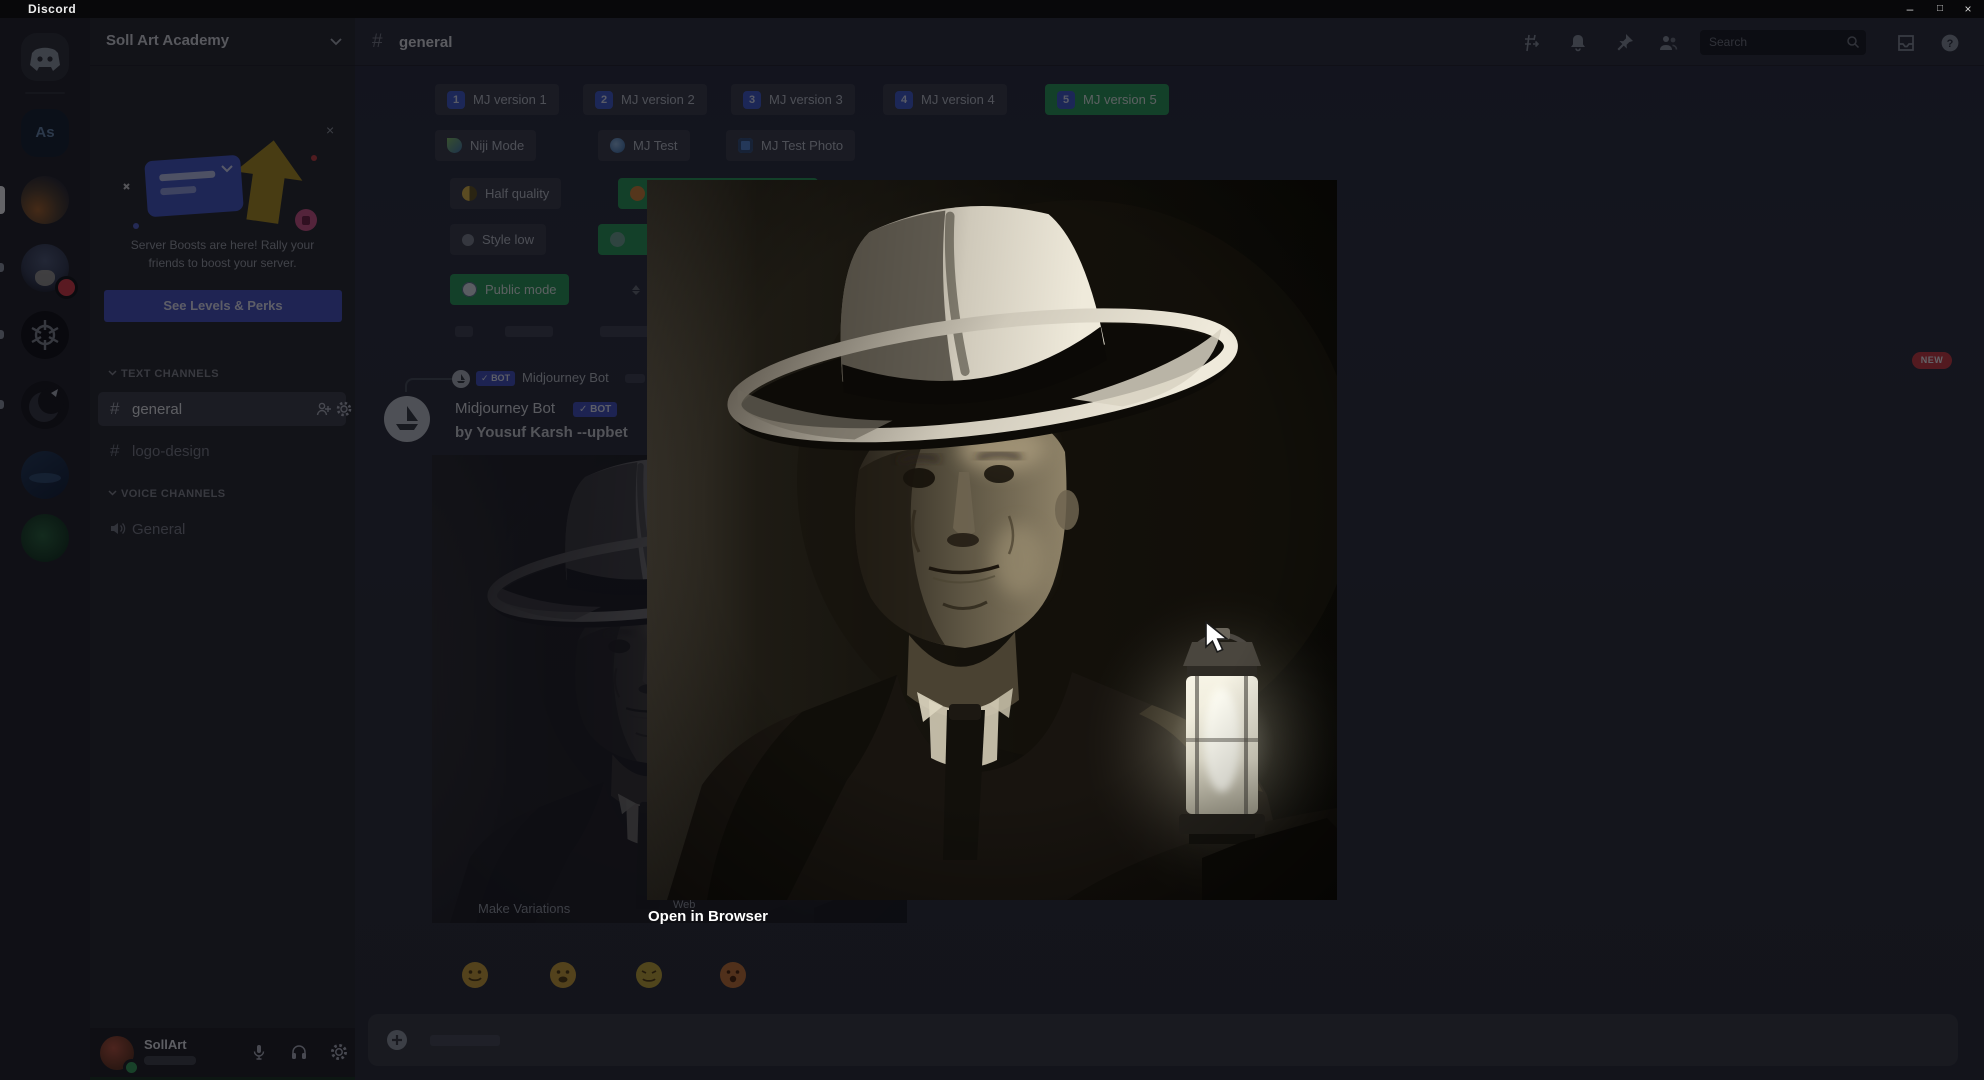 This screenshot has height=1080, width=1984. What do you see at coordinates (708, 916) in the screenshot?
I see `open-in-browser-link: Open in Browser` at bounding box center [708, 916].